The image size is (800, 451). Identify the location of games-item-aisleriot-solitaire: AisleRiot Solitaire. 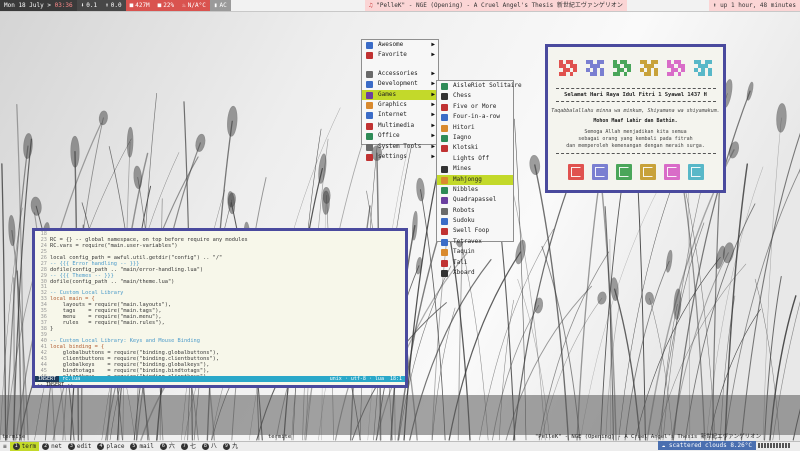
(479, 86).